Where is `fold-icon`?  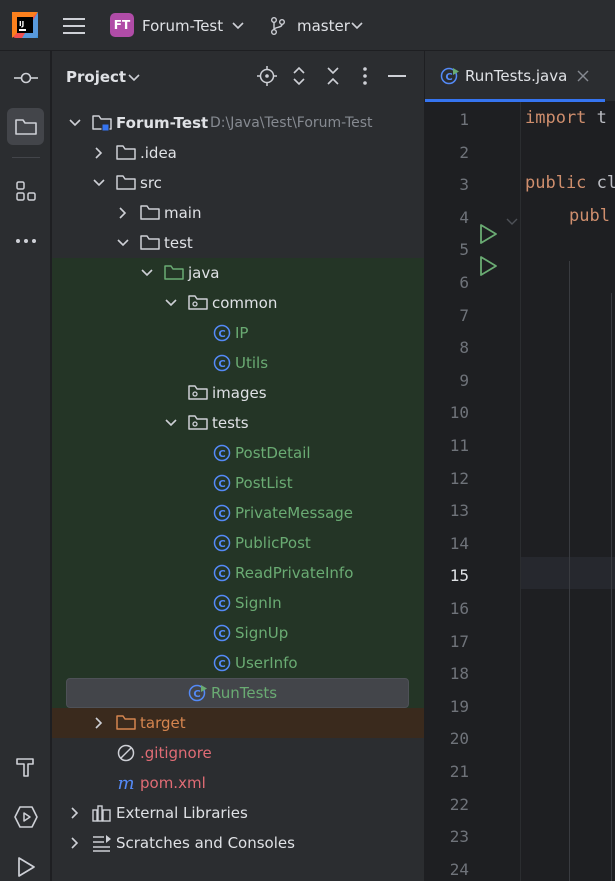
fold-icon is located at coordinates (512, 220).